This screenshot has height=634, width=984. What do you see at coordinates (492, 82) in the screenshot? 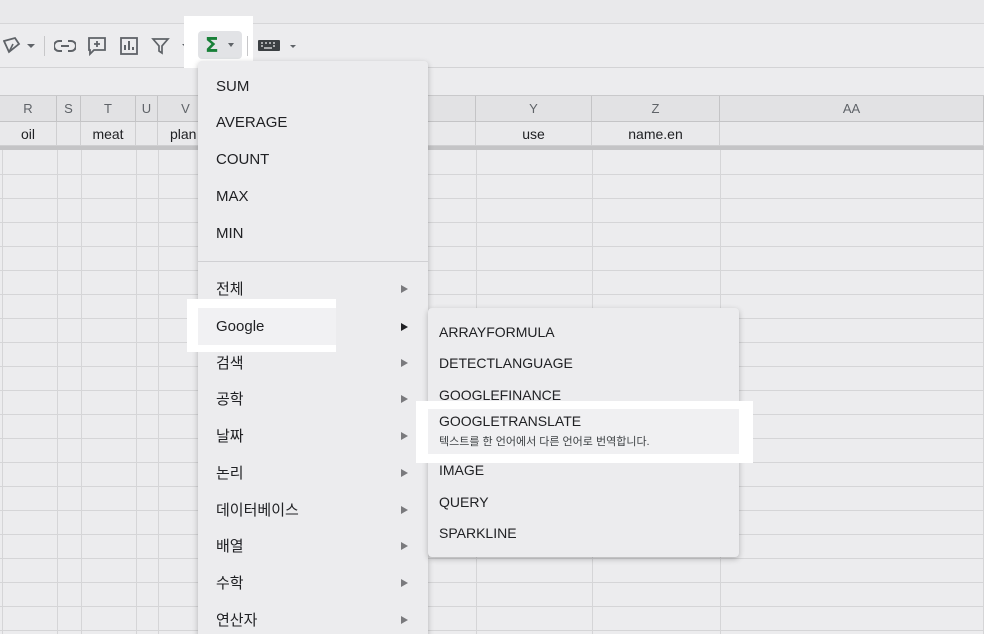
I see `formula-bar` at bounding box center [492, 82].